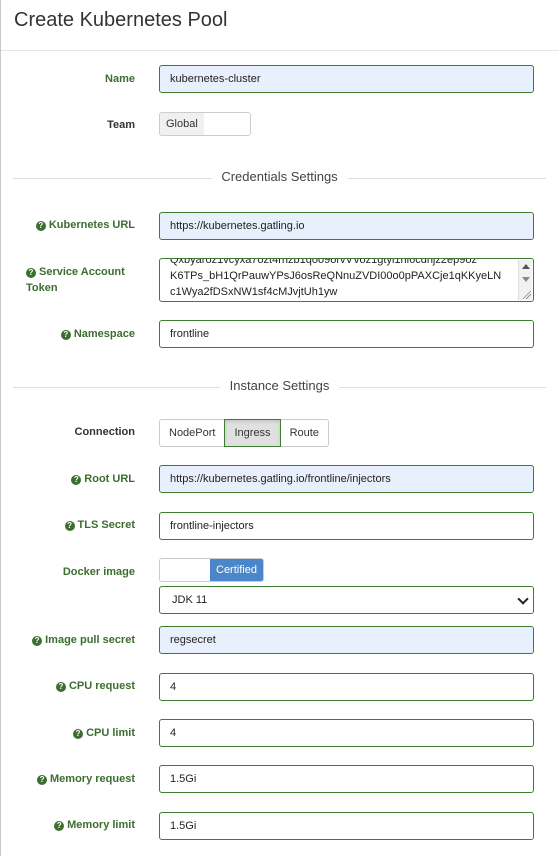 The image size is (559, 856). Describe the element at coordinates (252, 433) in the screenshot. I see `connection-ingress-button: Ingress` at that location.